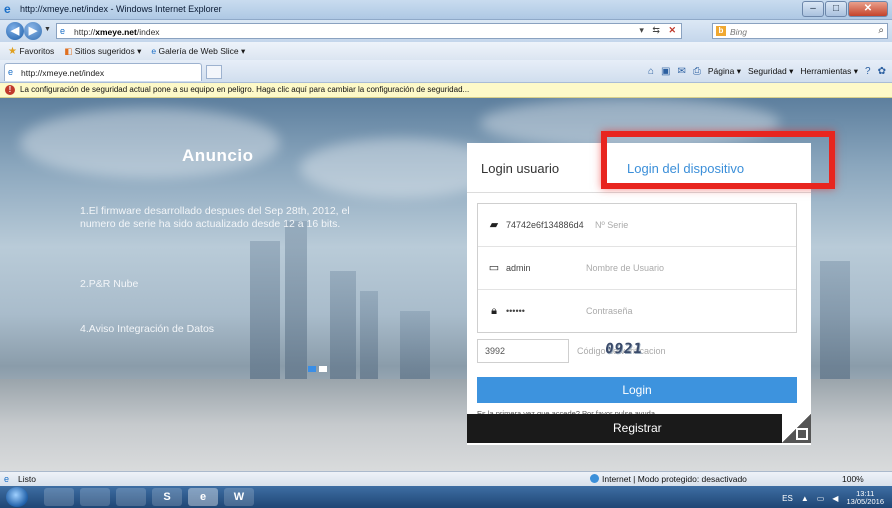  What do you see at coordinates (853, 479) in the screenshot?
I see `zoom-level: 100%` at bounding box center [853, 479].